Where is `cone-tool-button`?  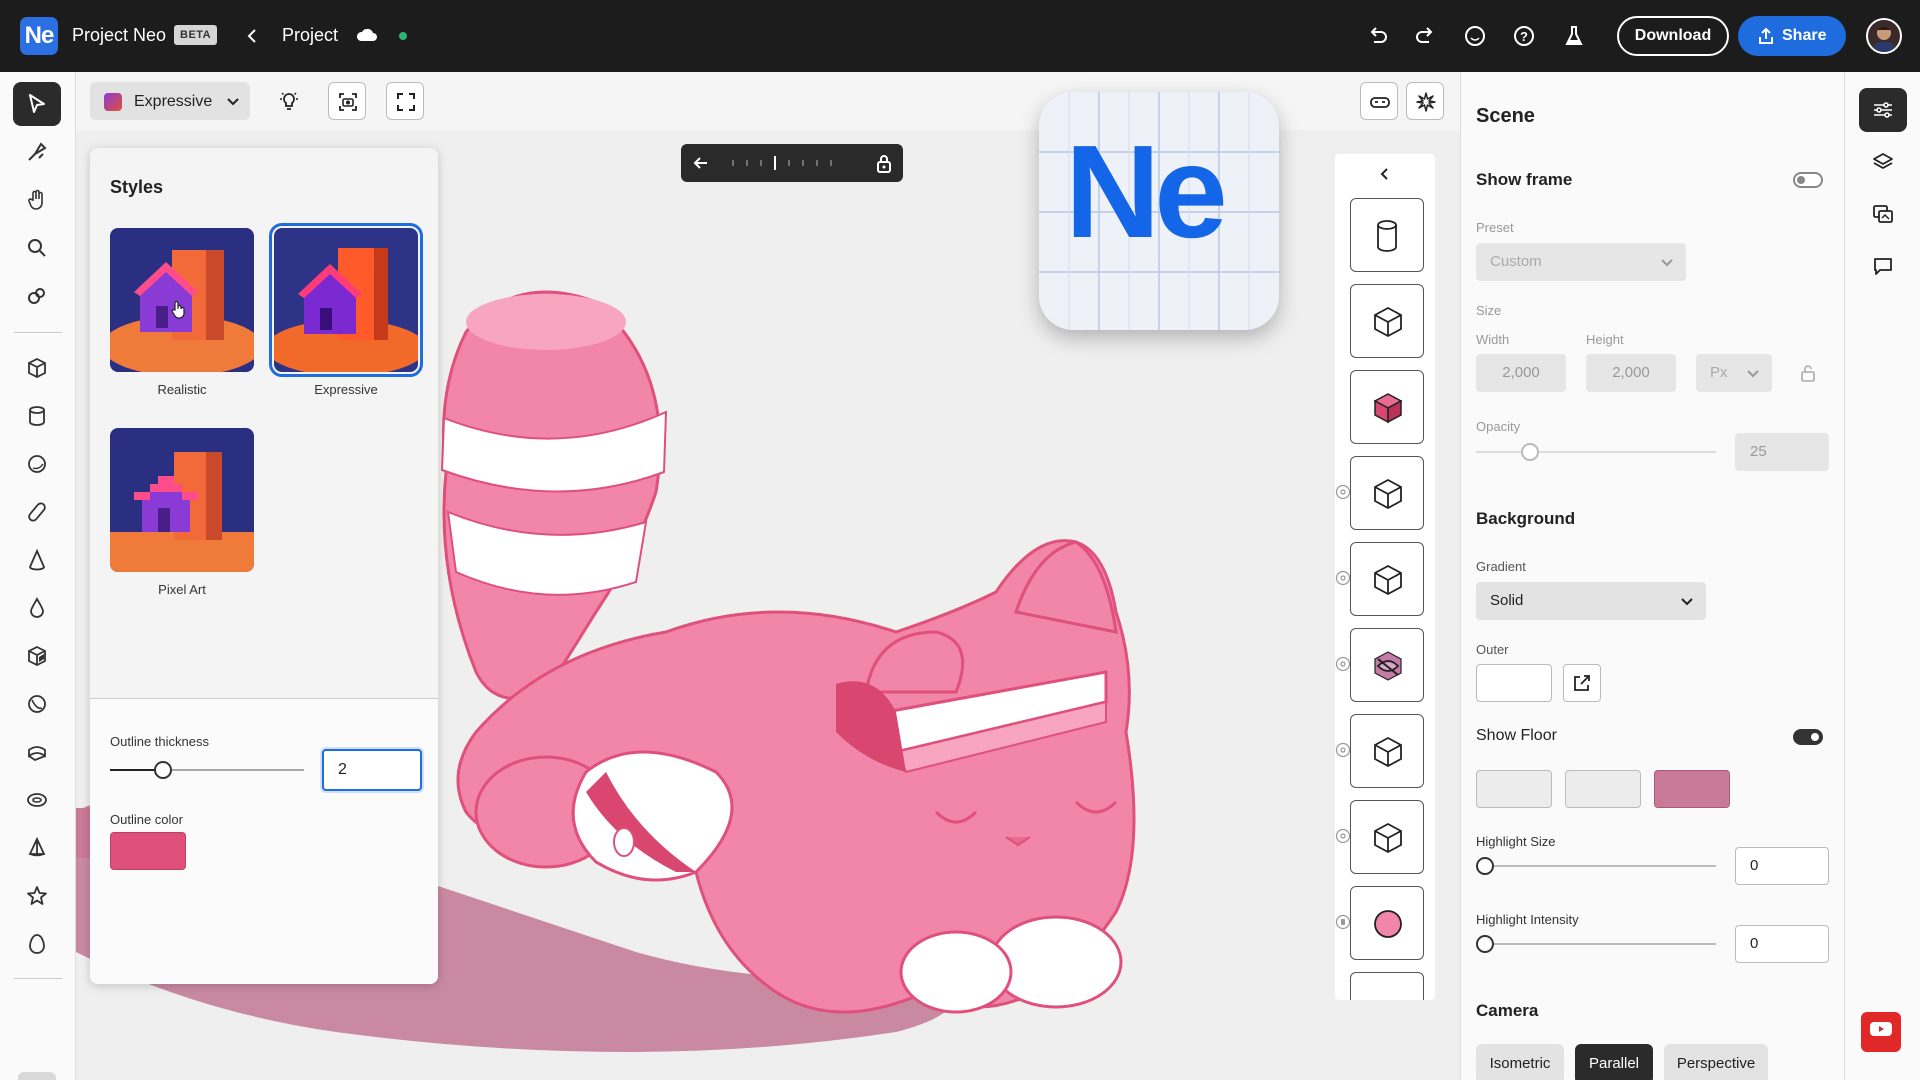 cone-tool-button is located at coordinates (37, 560).